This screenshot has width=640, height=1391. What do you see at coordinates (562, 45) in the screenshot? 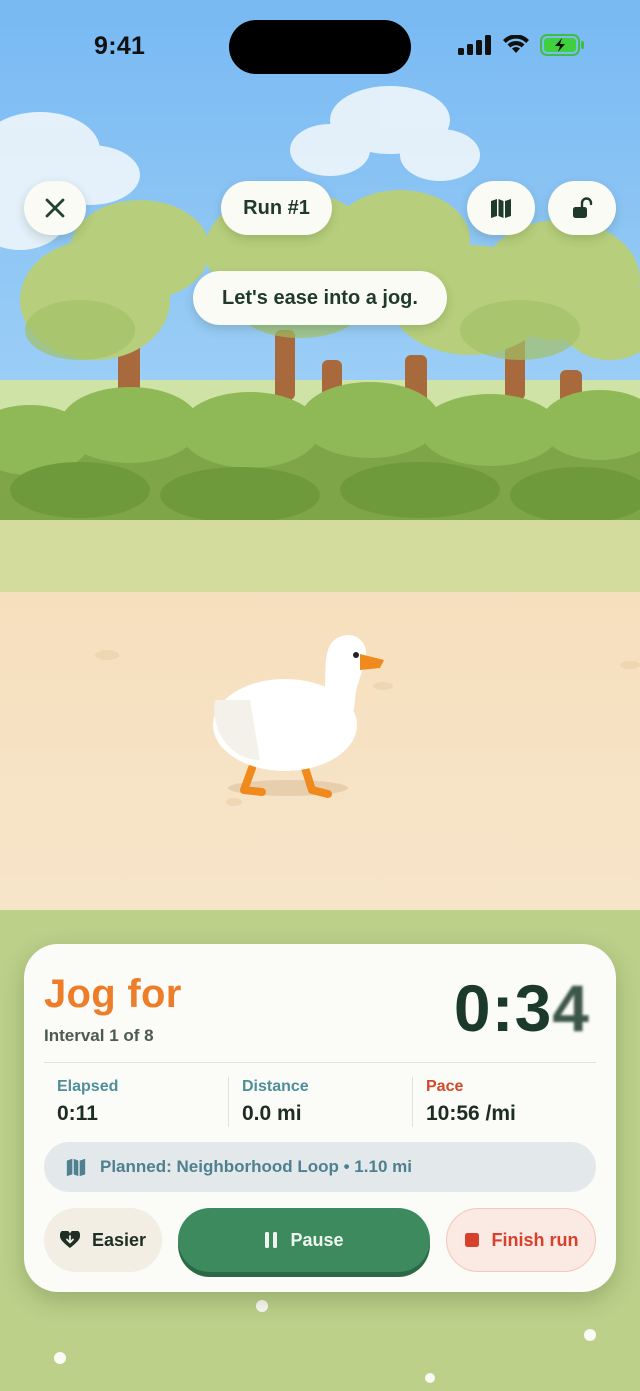
I see `battery-charging-icon` at bounding box center [562, 45].